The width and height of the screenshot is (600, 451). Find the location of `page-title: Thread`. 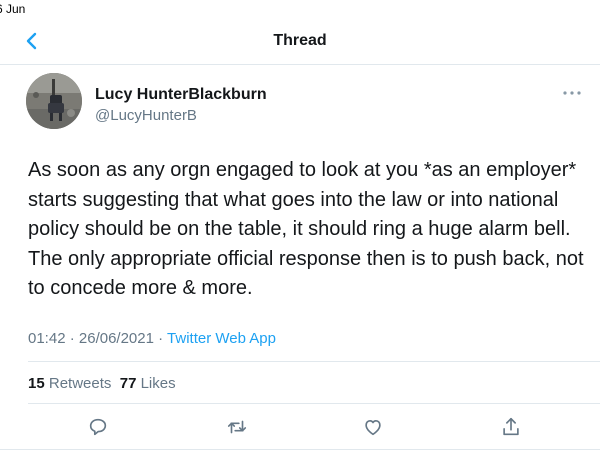

page-title: Thread is located at coordinates (300, 40).